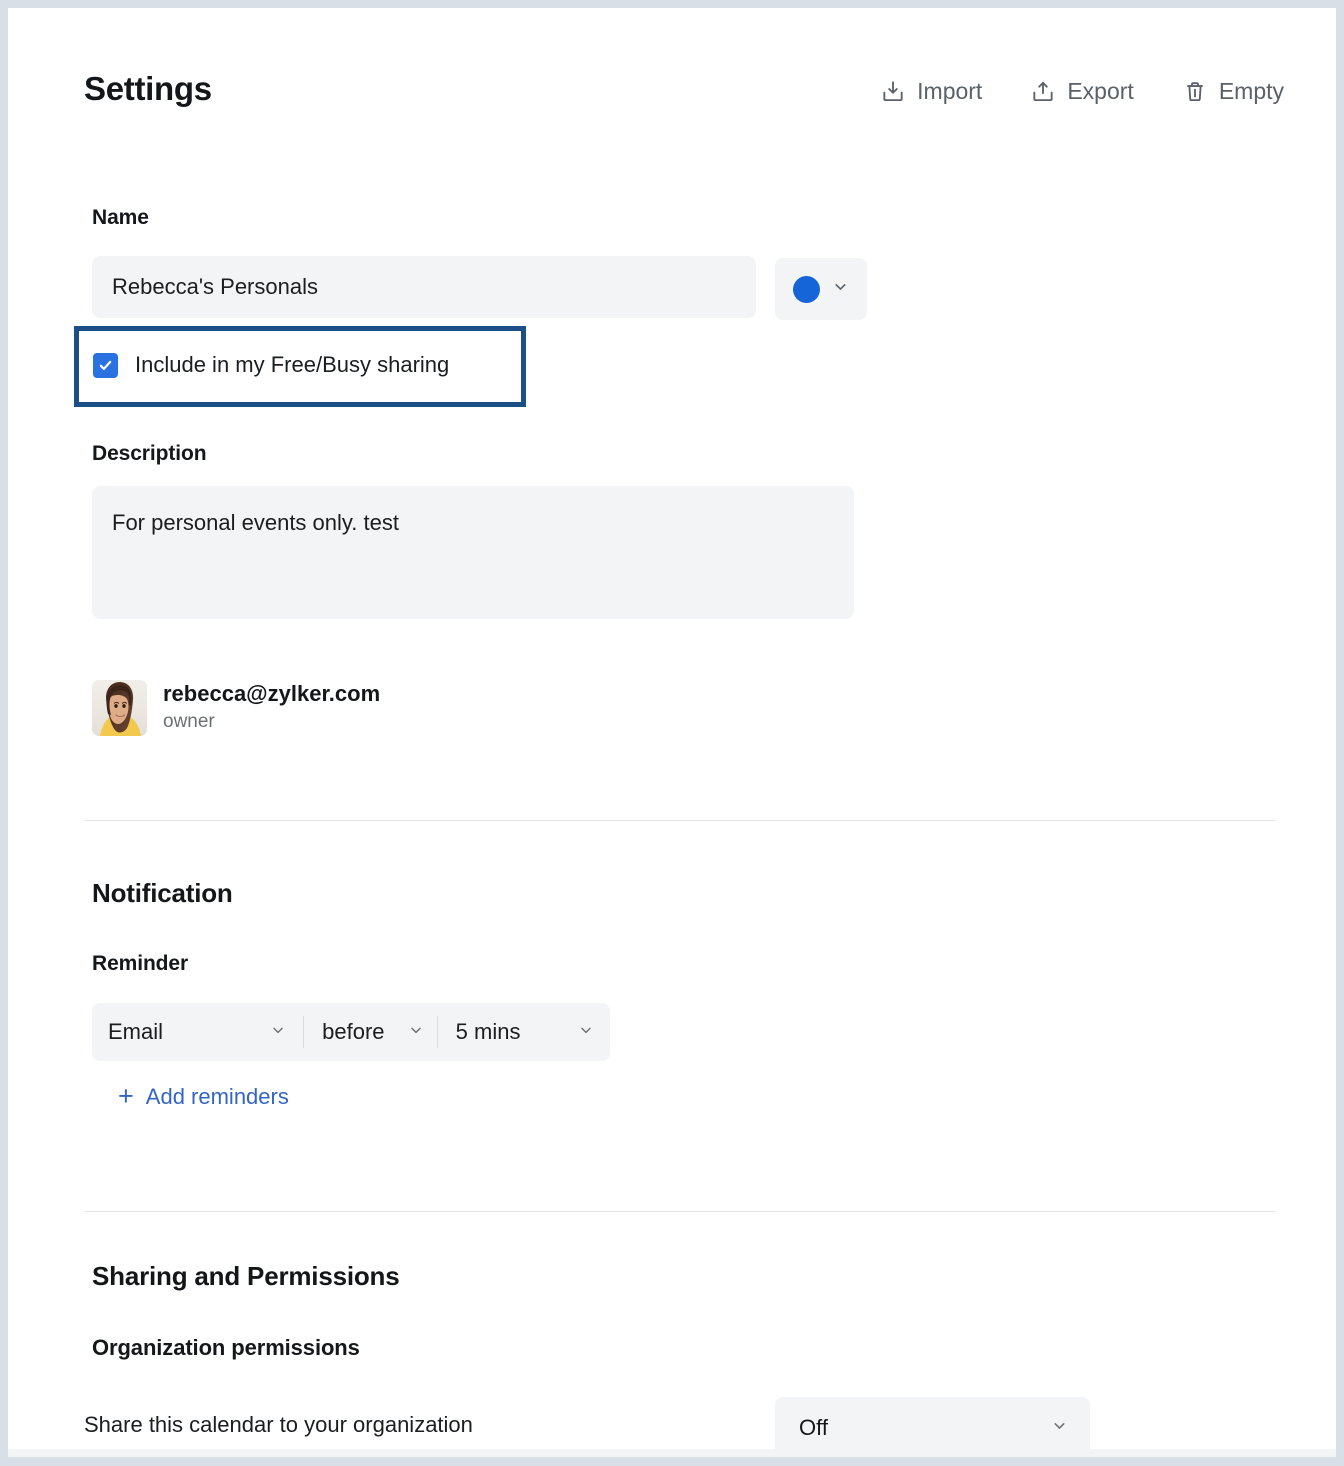  What do you see at coordinates (197, 1032) in the screenshot?
I see `reminder-method-dropdown: Email` at bounding box center [197, 1032].